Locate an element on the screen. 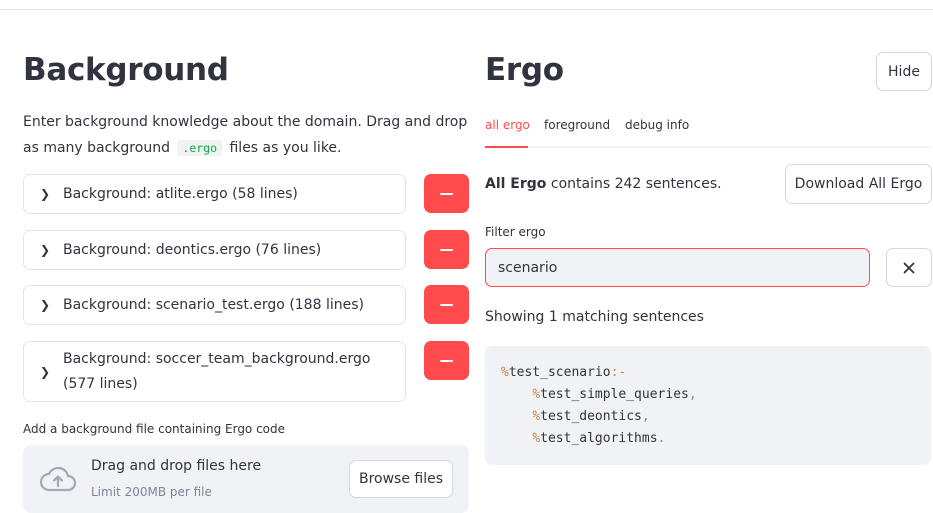  clear-filter-button is located at coordinates (909, 267).